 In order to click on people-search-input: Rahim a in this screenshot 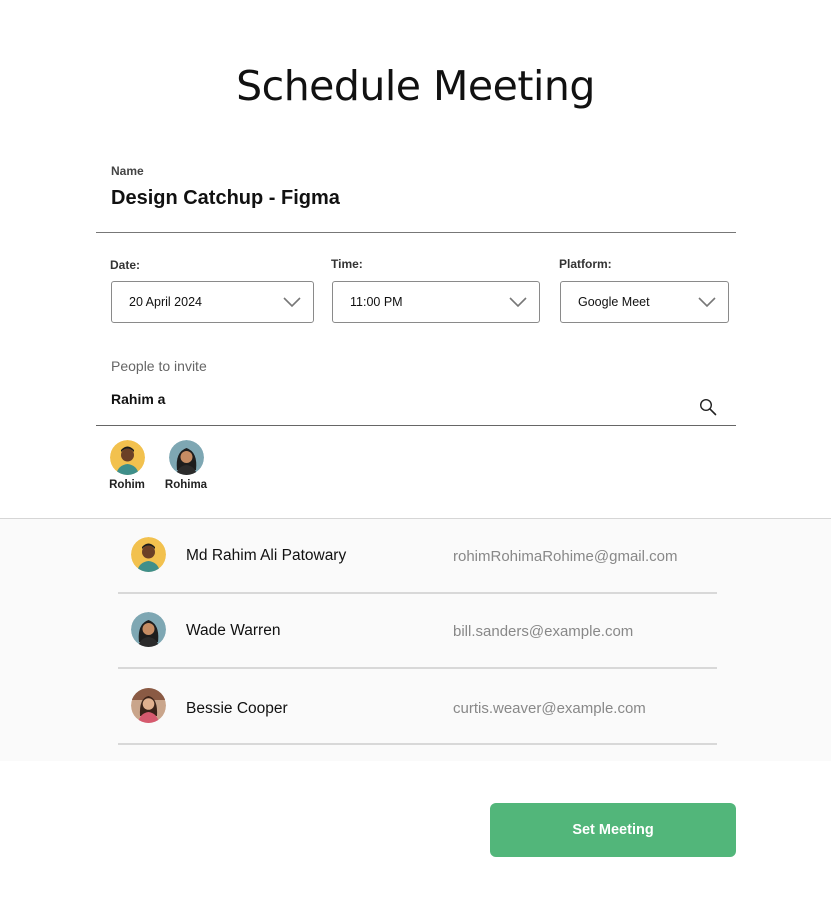, I will do `click(138, 399)`.